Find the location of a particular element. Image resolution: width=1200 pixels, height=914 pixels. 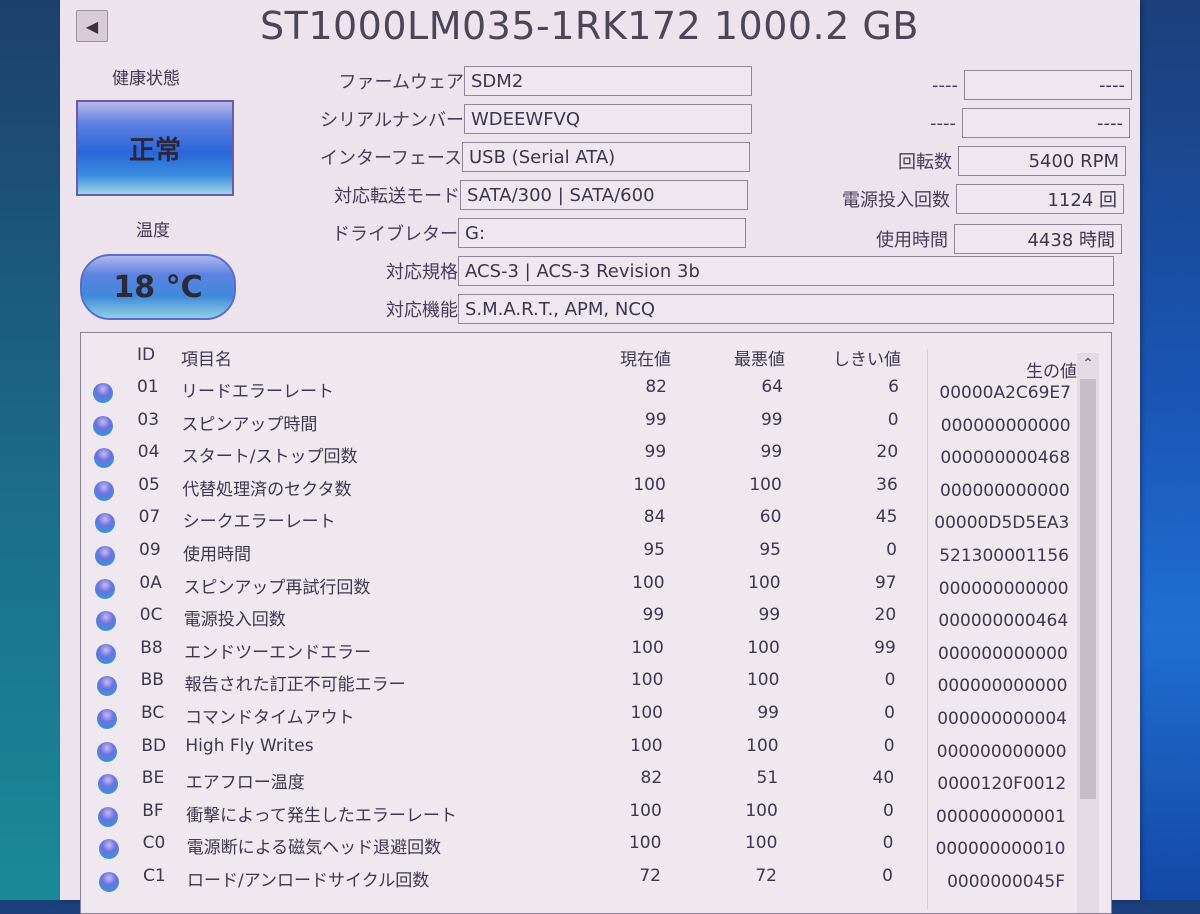

attr-current: 72 is located at coordinates (650, 876).